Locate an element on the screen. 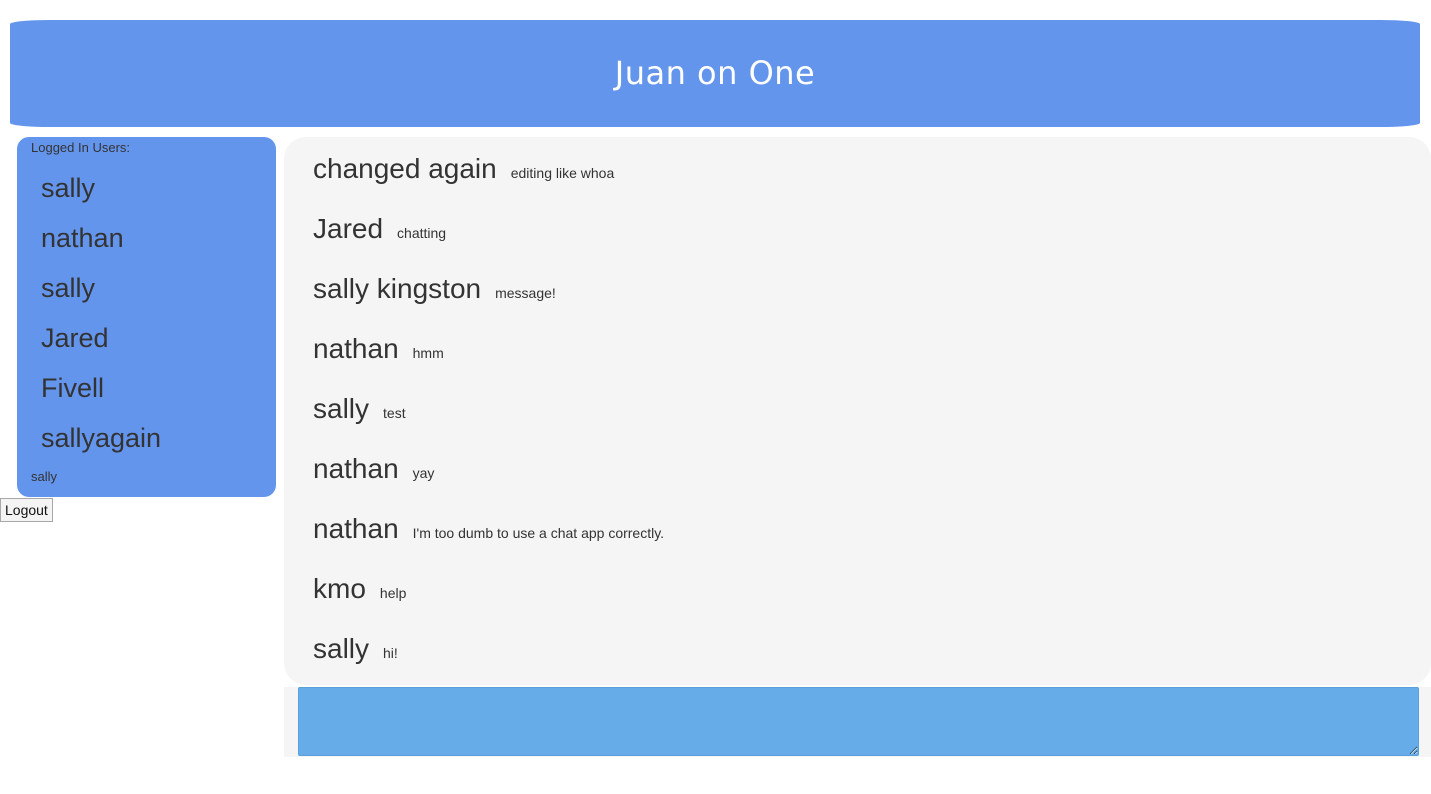  message-item: sally hi! is located at coordinates (488, 663).